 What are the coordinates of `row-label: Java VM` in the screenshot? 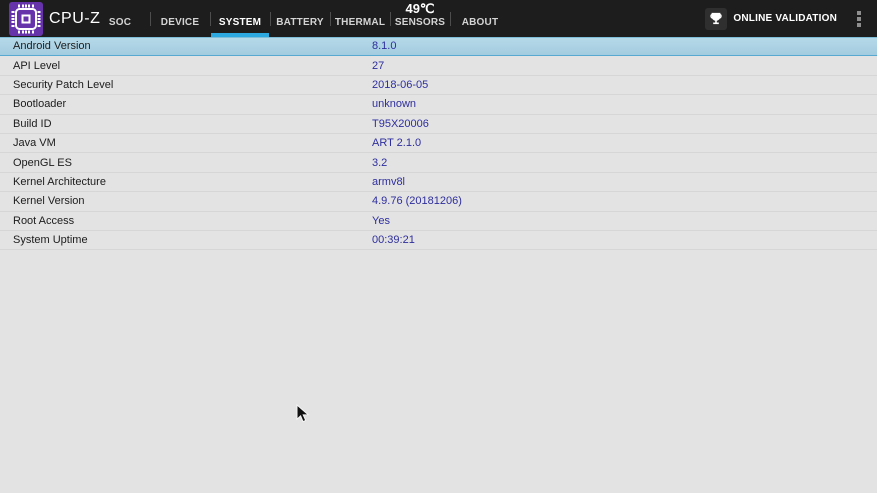 It's located at (34, 143).